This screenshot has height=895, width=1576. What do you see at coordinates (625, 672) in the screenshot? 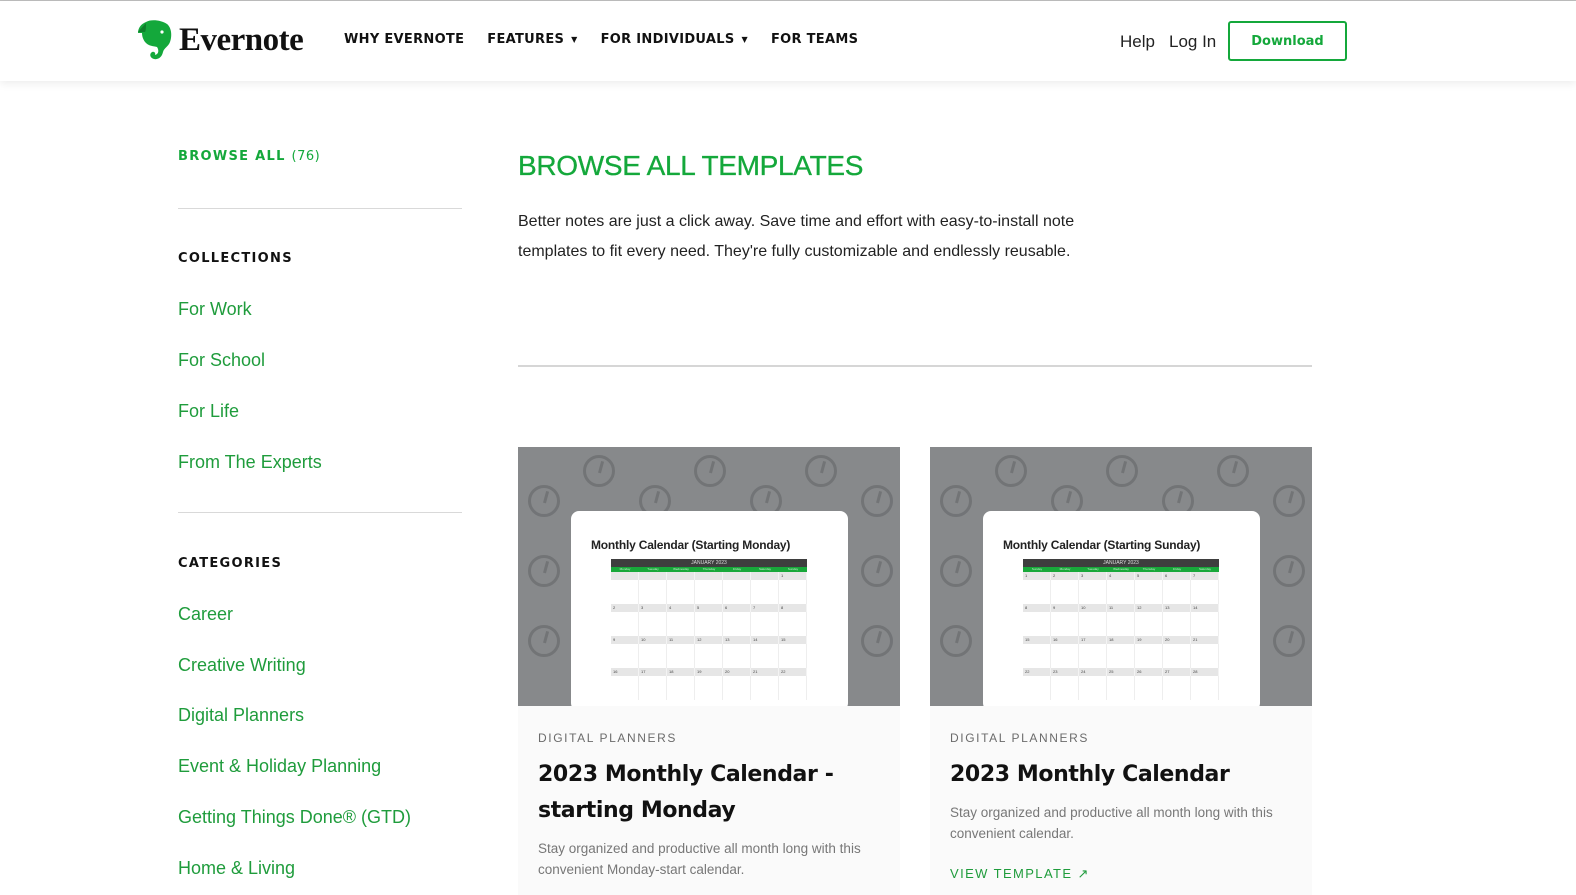
I see `calendar-date: 16` at bounding box center [625, 672].